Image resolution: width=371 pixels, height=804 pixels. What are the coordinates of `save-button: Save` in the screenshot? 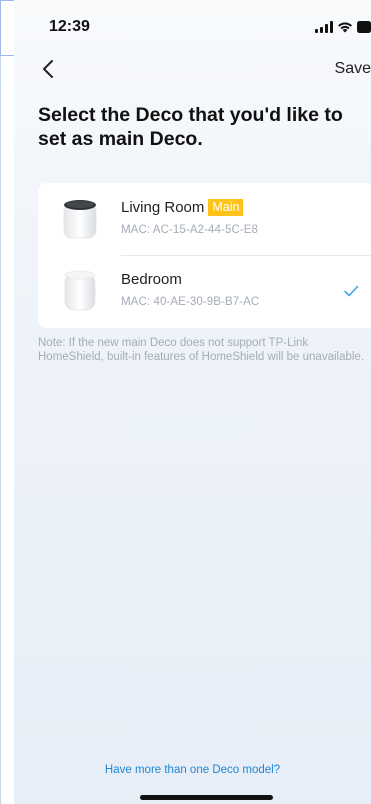 It's located at (353, 69).